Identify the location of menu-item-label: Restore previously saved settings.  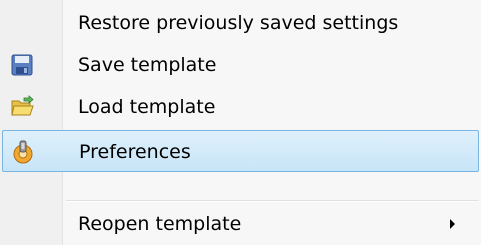
(238, 23).